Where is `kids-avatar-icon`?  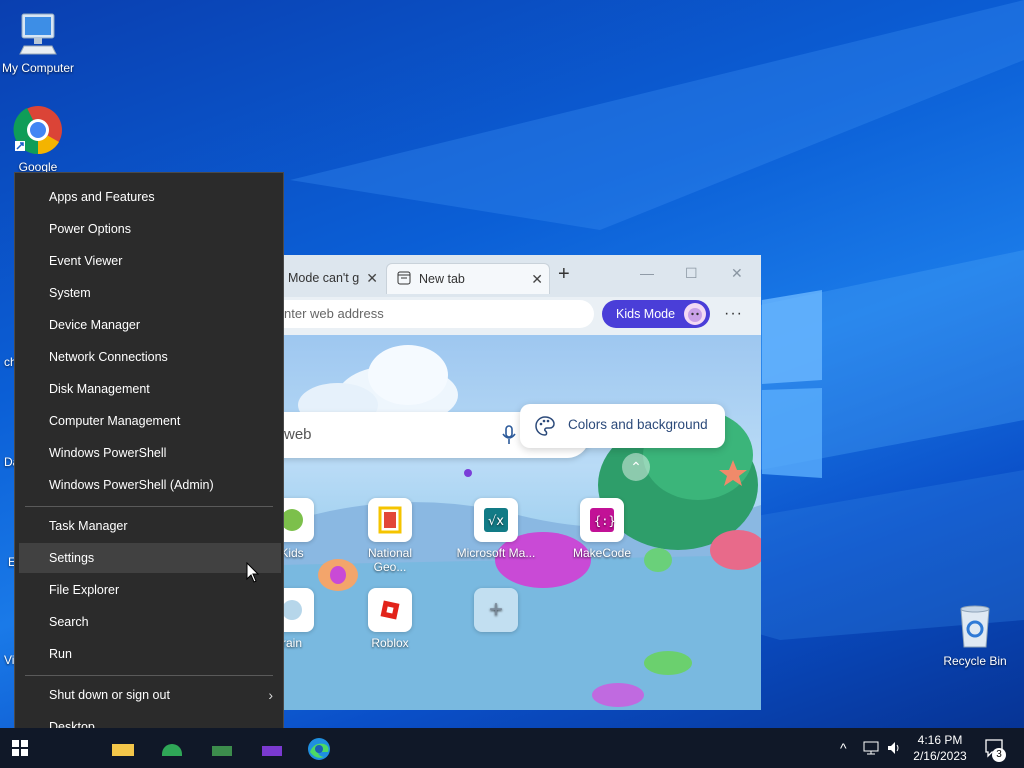 kids-avatar-icon is located at coordinates (695, 314).